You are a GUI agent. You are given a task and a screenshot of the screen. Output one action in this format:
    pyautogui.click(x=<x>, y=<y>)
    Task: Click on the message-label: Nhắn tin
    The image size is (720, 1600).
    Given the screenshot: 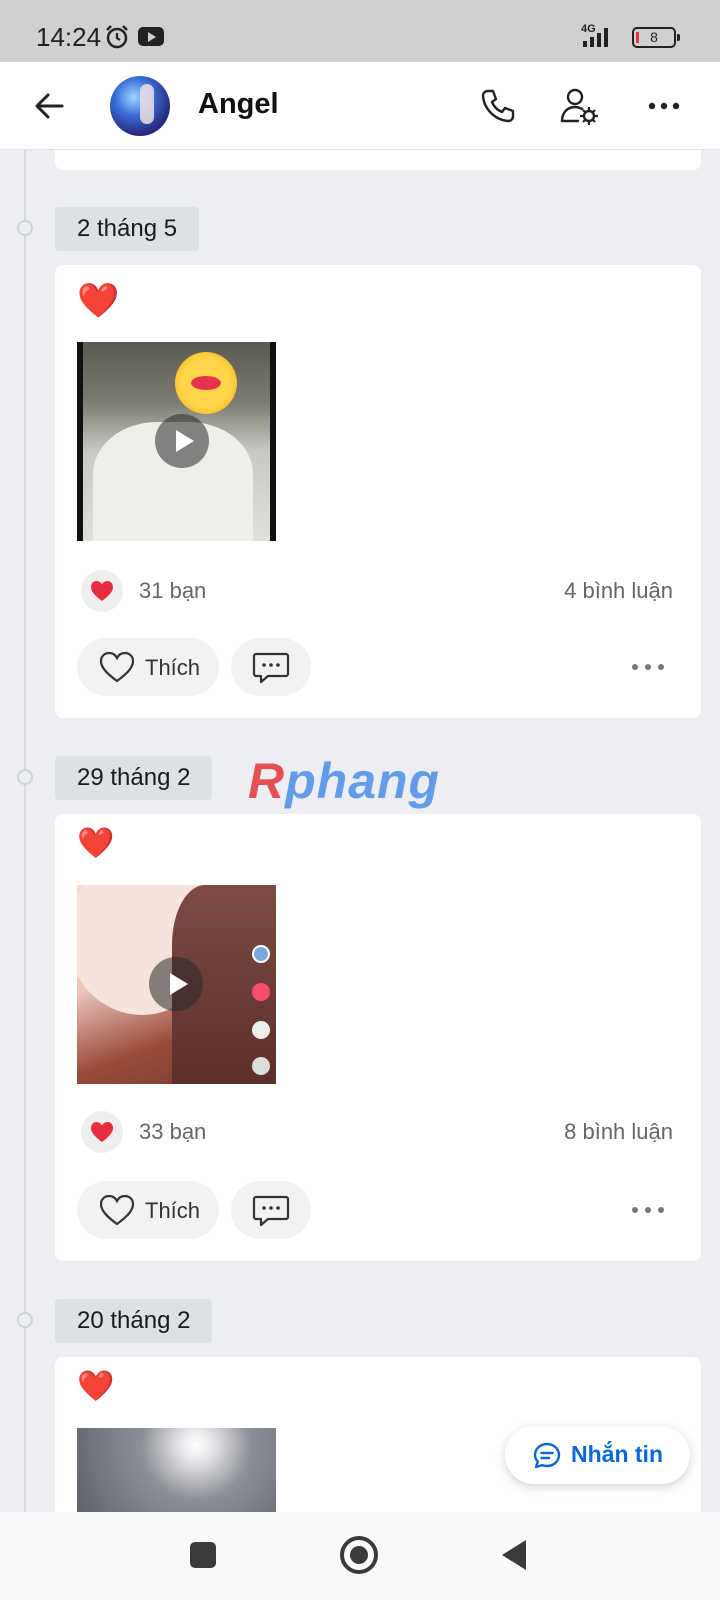 What is the action you would take?
    pyautogui.click(x=617, y=1454)
    